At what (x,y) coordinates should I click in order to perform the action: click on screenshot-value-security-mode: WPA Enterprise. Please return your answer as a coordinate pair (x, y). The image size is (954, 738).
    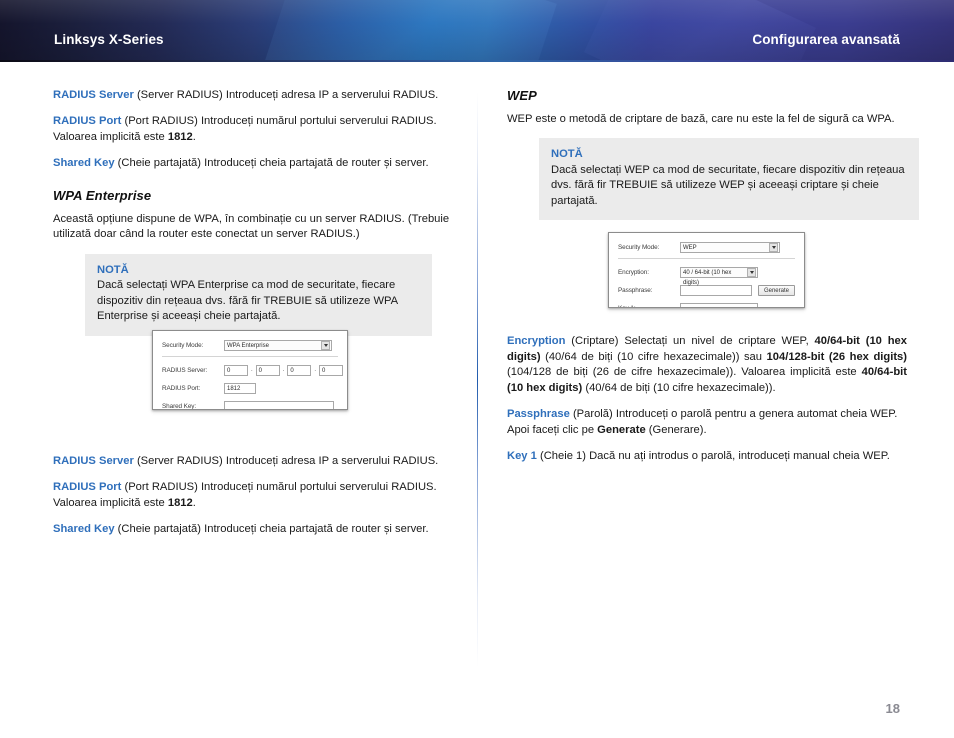
    Looking at the image, I should click on (248, 345).